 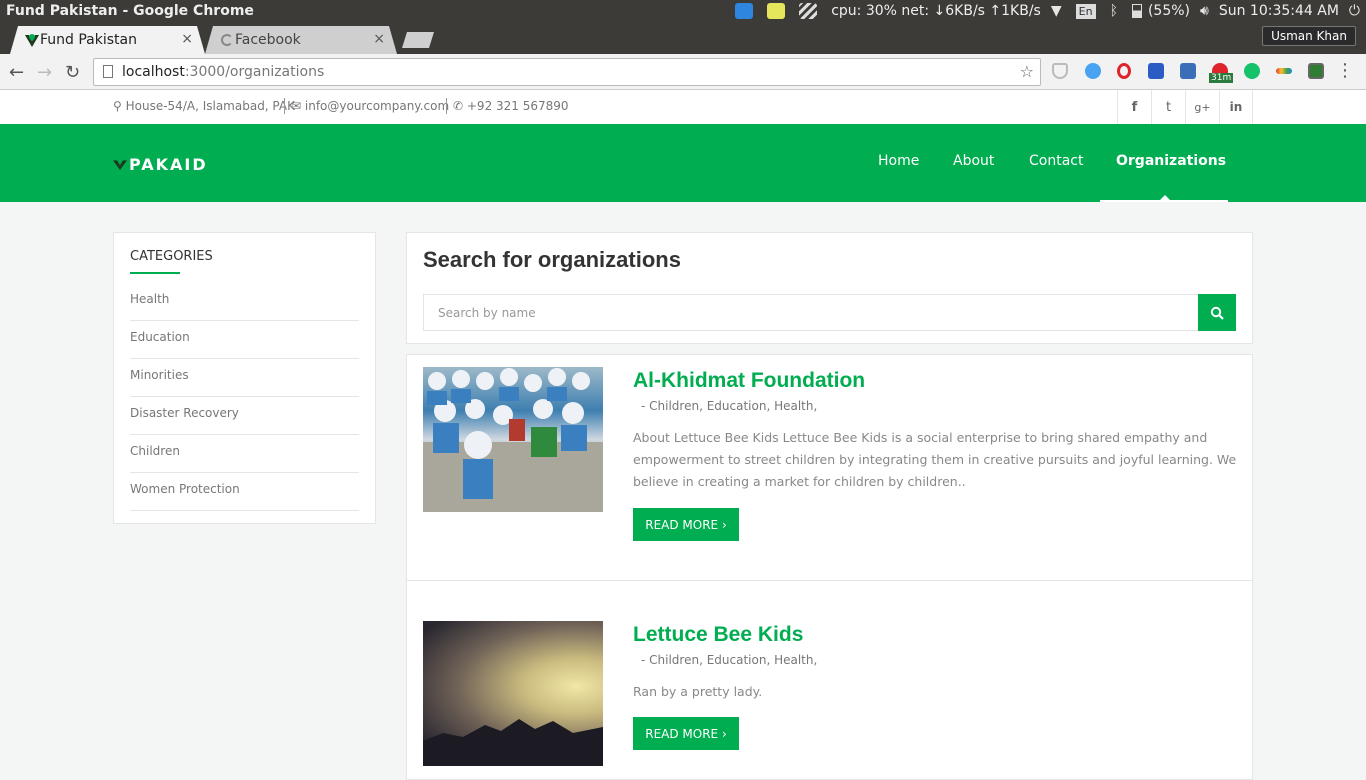 I want to click on address-bar: localhost:3000/organizations ☆, so click(x=567, y=72).